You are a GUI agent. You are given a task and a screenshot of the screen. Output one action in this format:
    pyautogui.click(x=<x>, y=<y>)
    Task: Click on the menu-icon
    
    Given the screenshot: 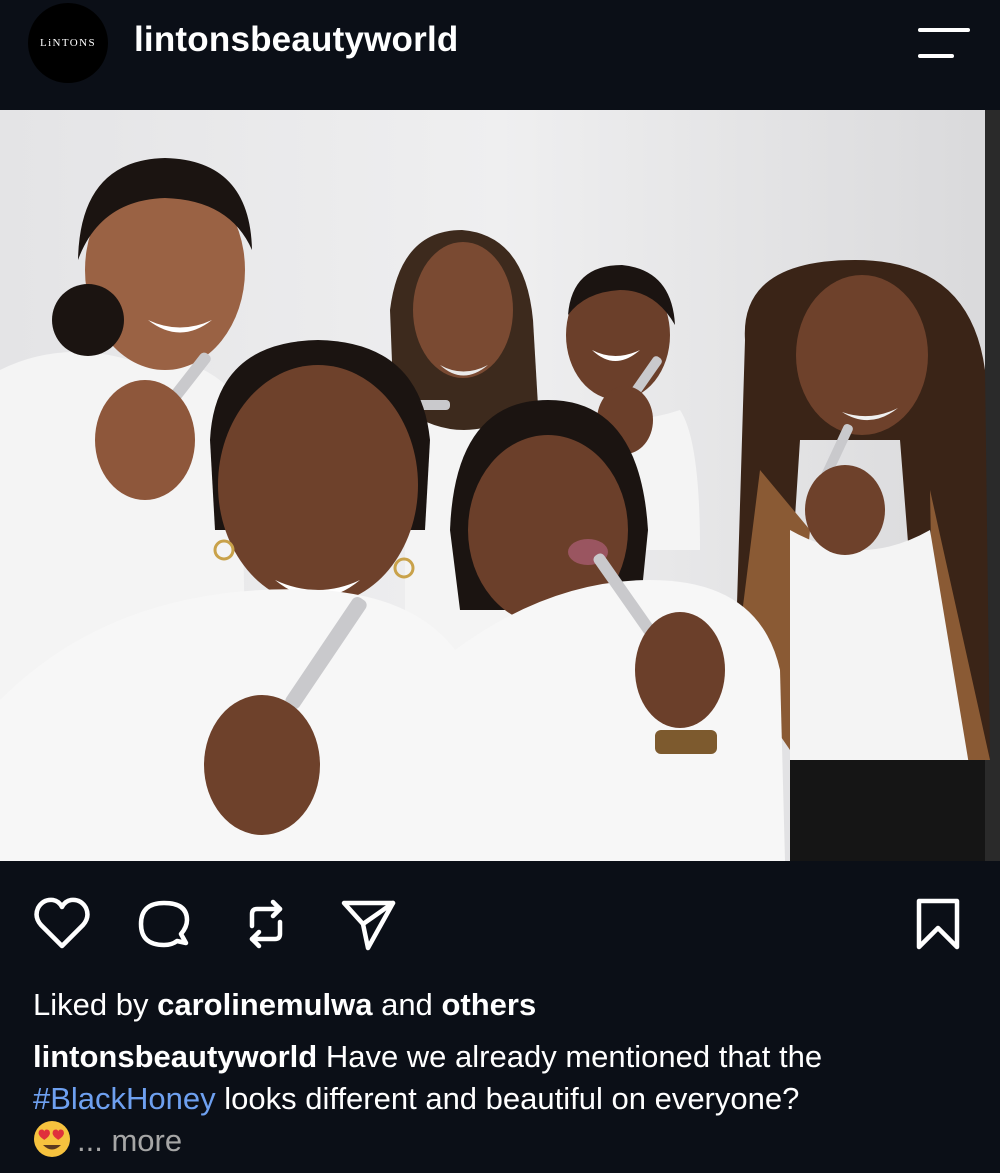 What is the action you would take?
    pyautogui.click(x=944, y=43)
    